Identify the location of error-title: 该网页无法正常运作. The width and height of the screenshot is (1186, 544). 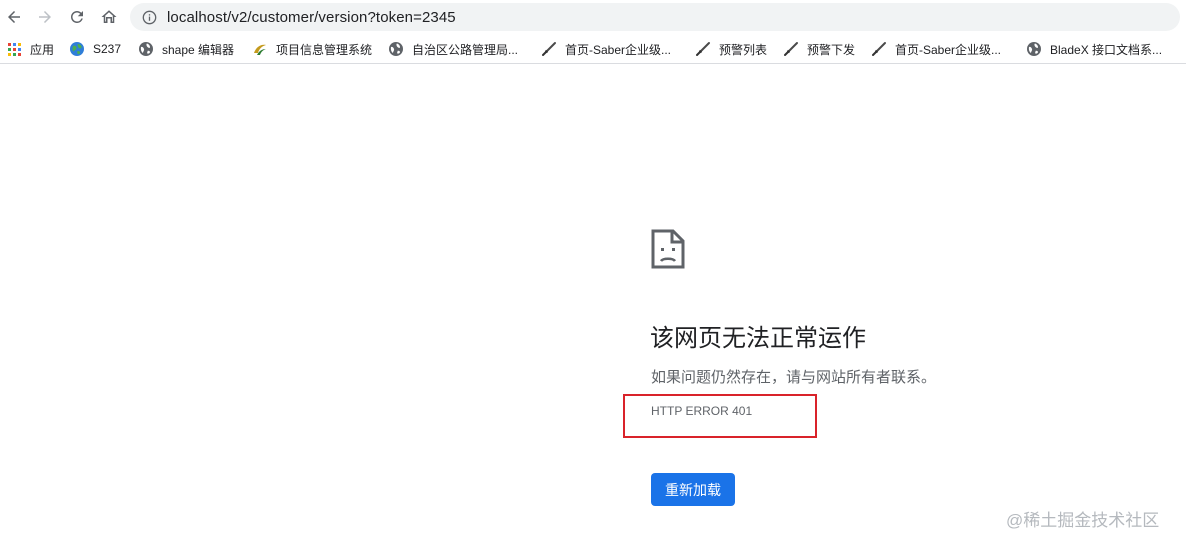
(758, 338).